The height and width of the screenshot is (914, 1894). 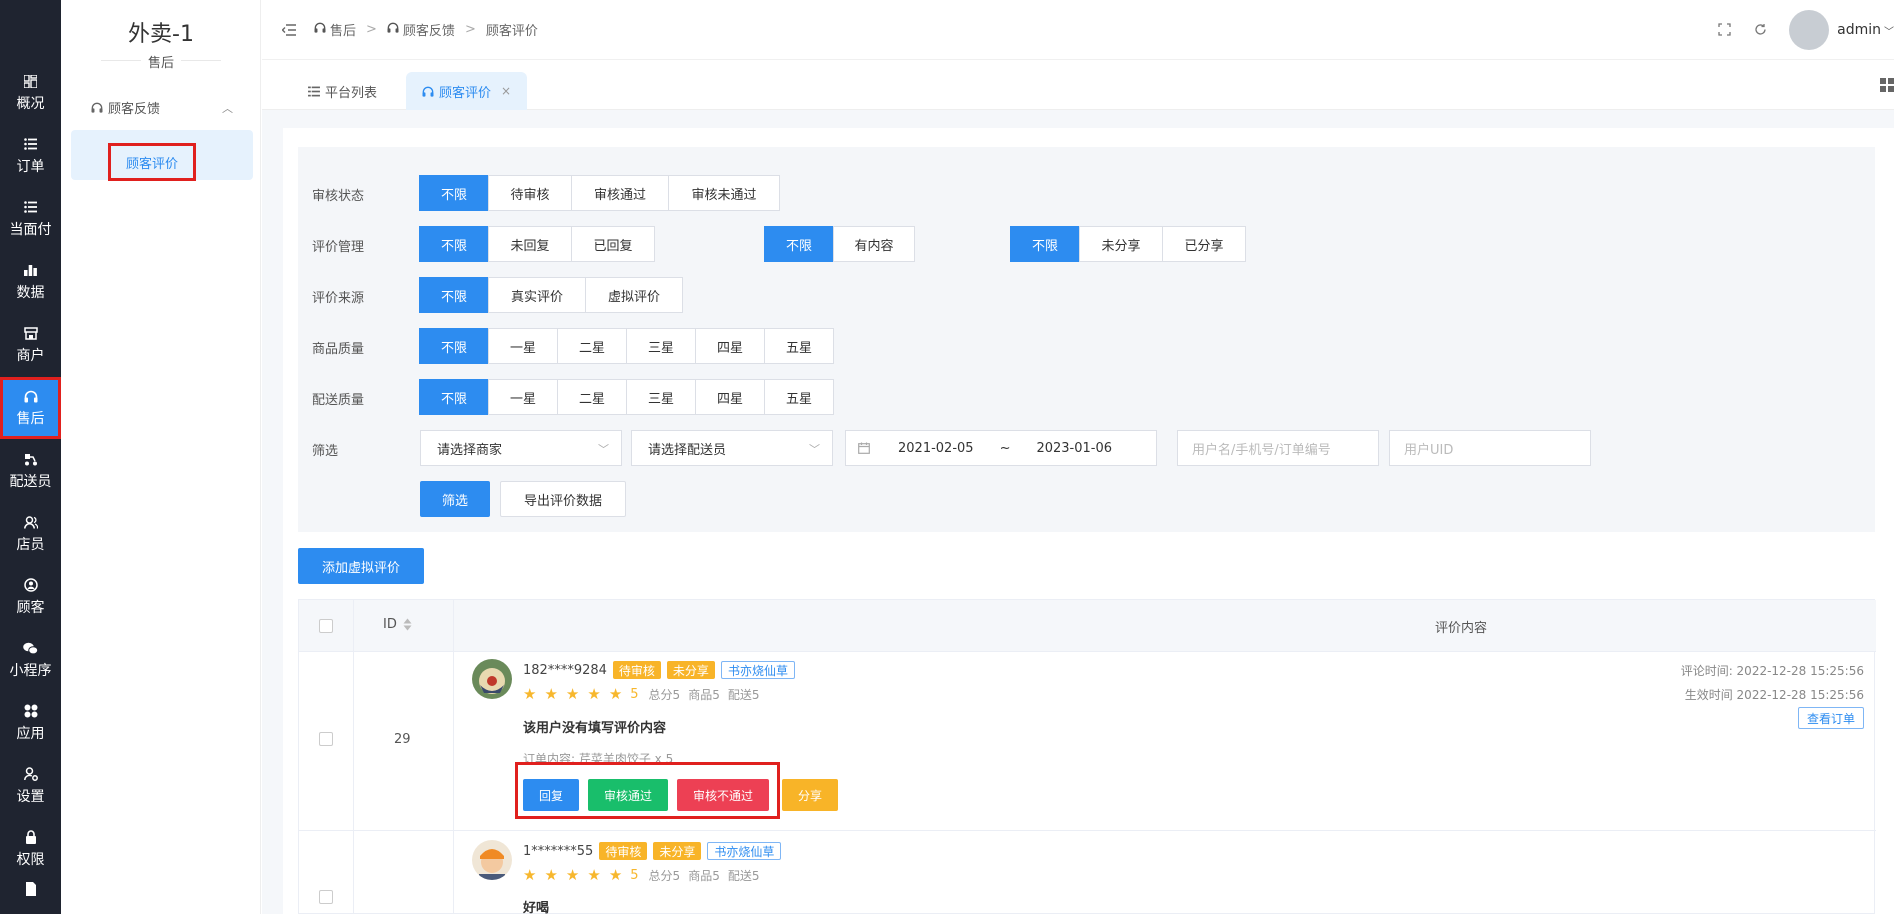 I want to click on add-virtual-review-button: 添加虚拟评价, so click(x=361, y=566).